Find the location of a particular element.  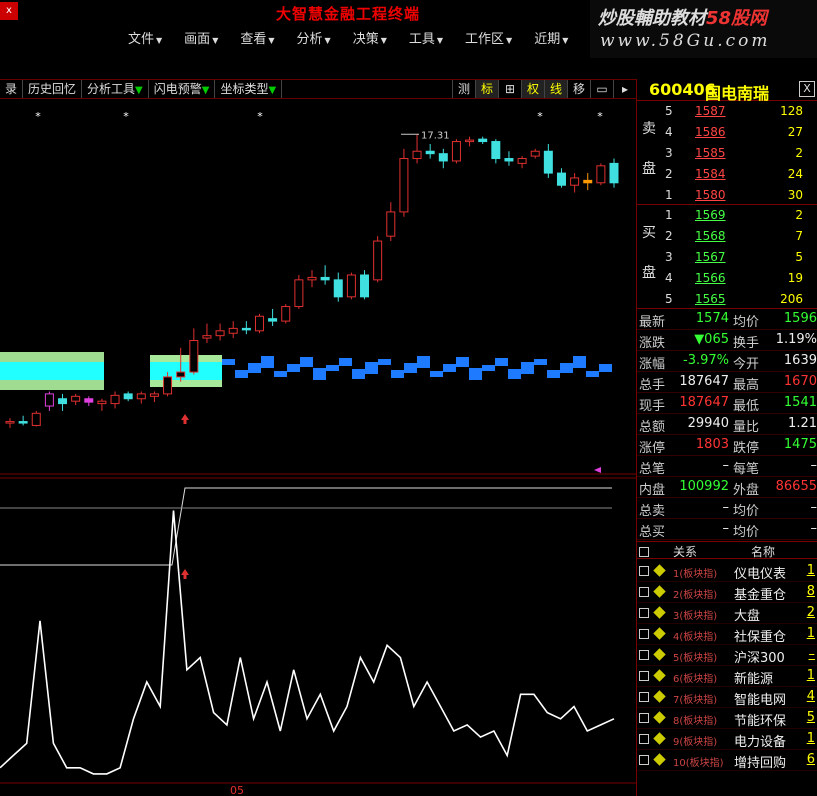

quote-v1: 187647 is located at coordinates (704, 402).